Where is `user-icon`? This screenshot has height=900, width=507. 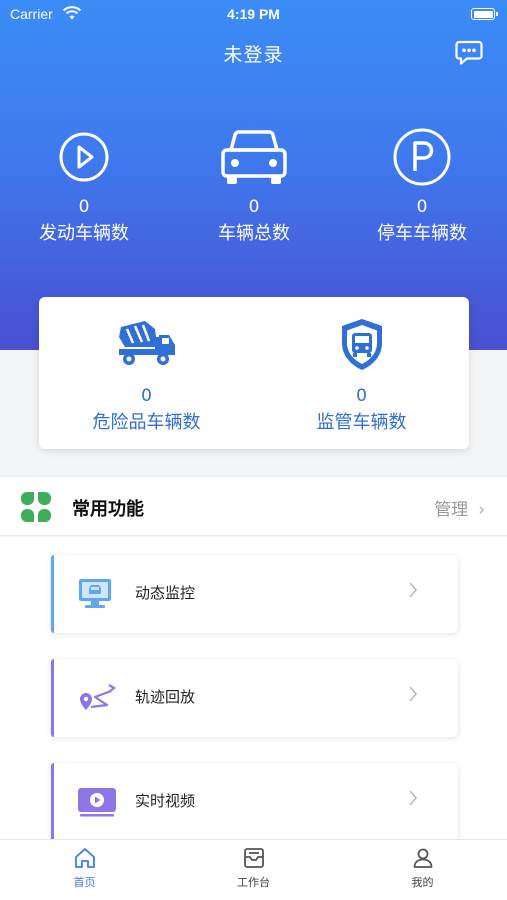 user-icon is located at coordinates (422, 858).